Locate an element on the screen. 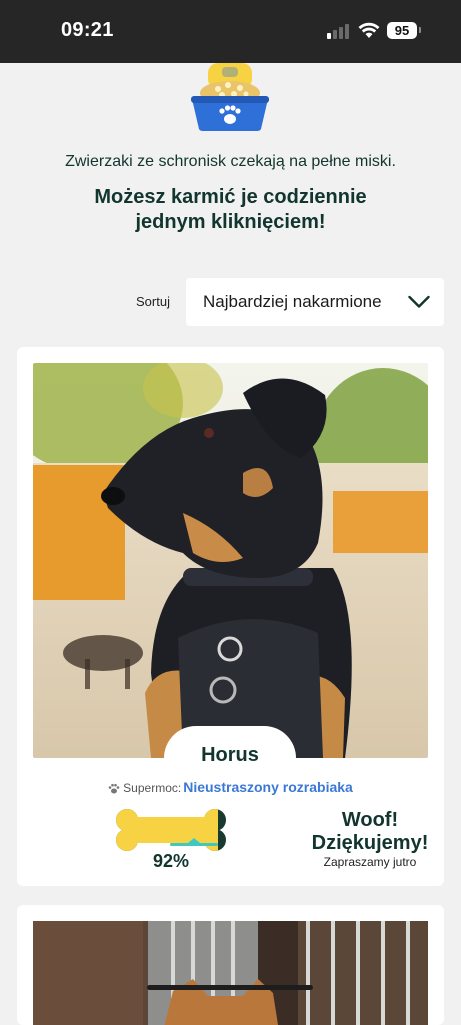 The image size is (461, 1025). bone-progress-icon is located at coordinates (171, 830).